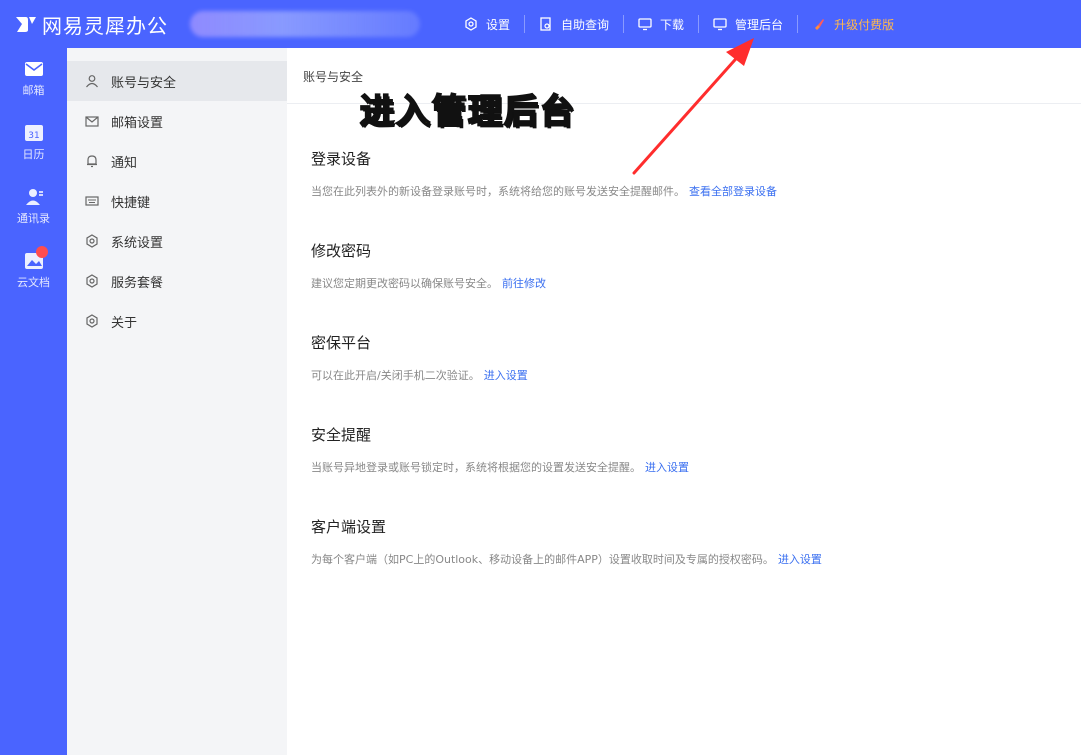  I want to click on sidebar-item-label: 账号与安全, so click(144, 83).